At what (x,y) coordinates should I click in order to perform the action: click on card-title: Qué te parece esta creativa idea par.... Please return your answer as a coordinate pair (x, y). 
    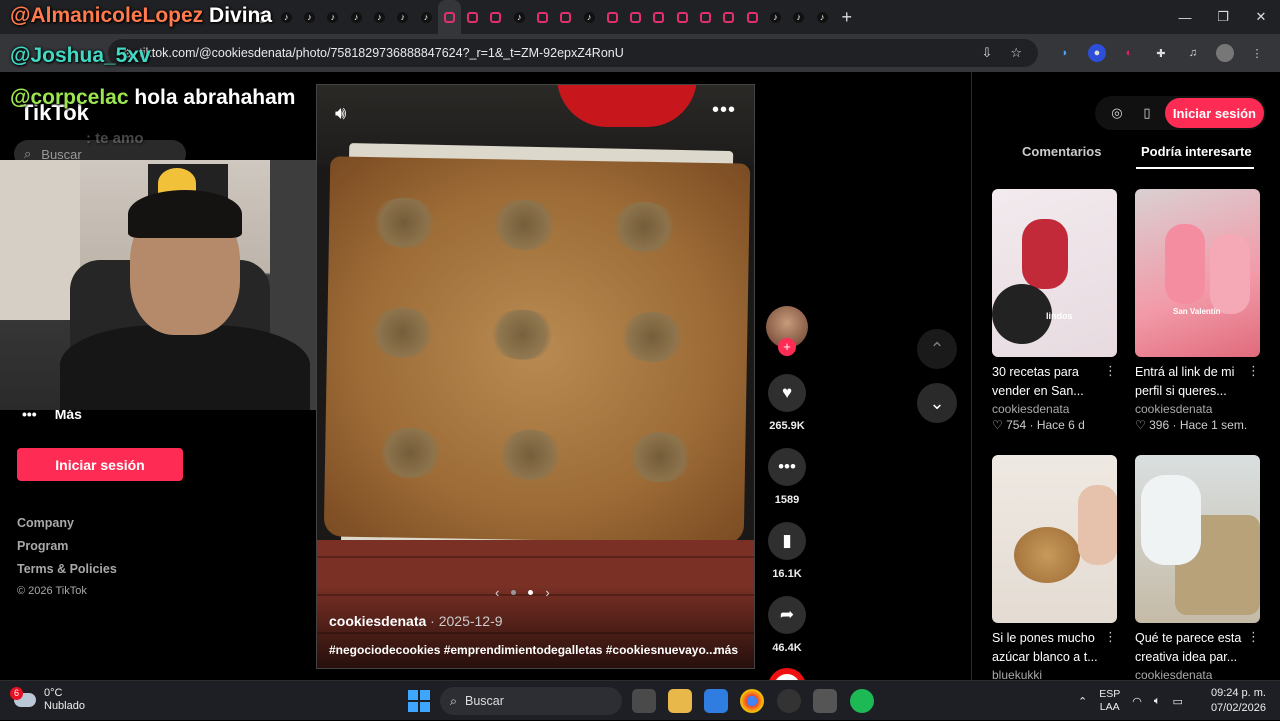
    Looking at the image, I should click on (1190, 648).